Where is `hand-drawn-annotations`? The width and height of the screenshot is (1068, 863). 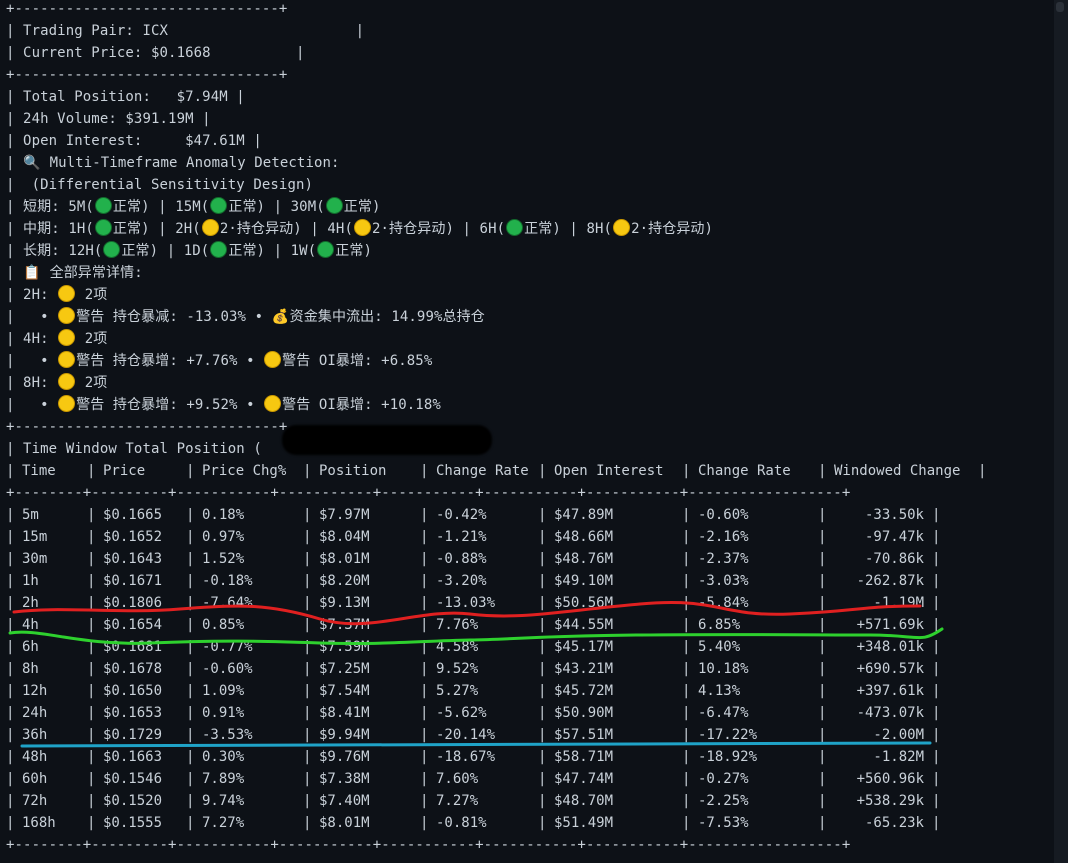 hand-drawn-annotations is located at coordinates (476, 674).